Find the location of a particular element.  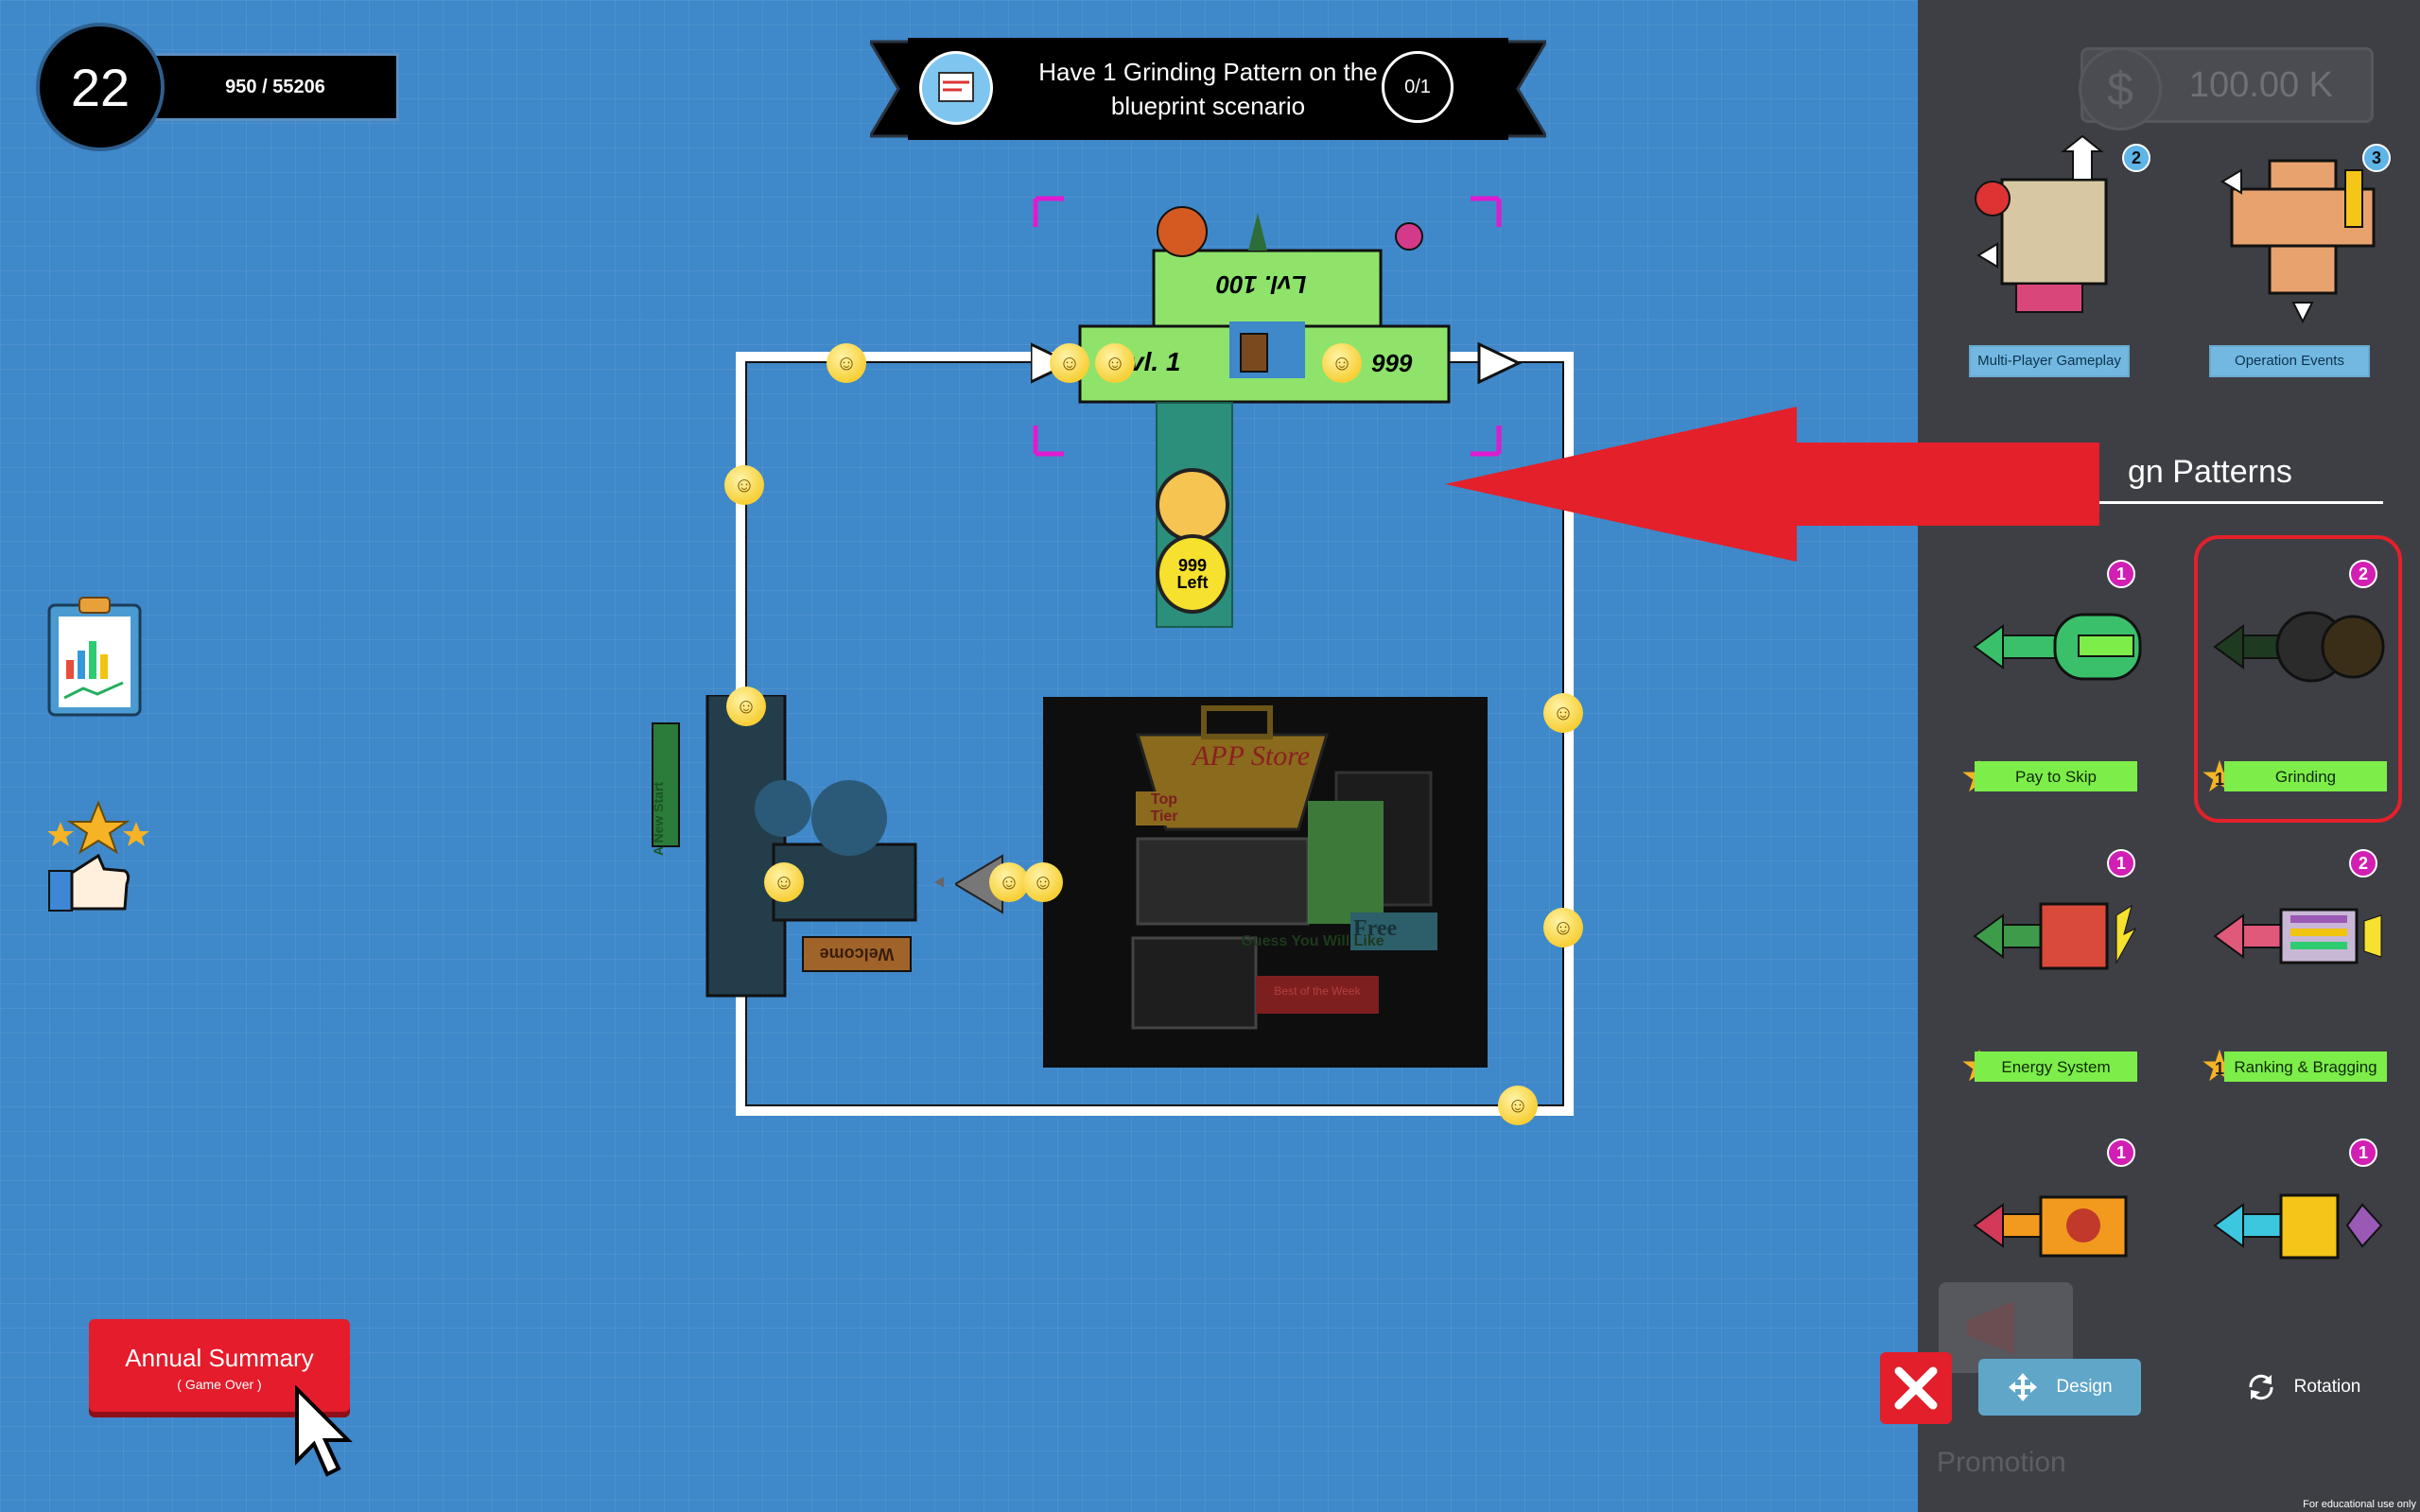

card-multiplayer-label: Multi-Player Gameplay is located at coordinates (2050, 361).